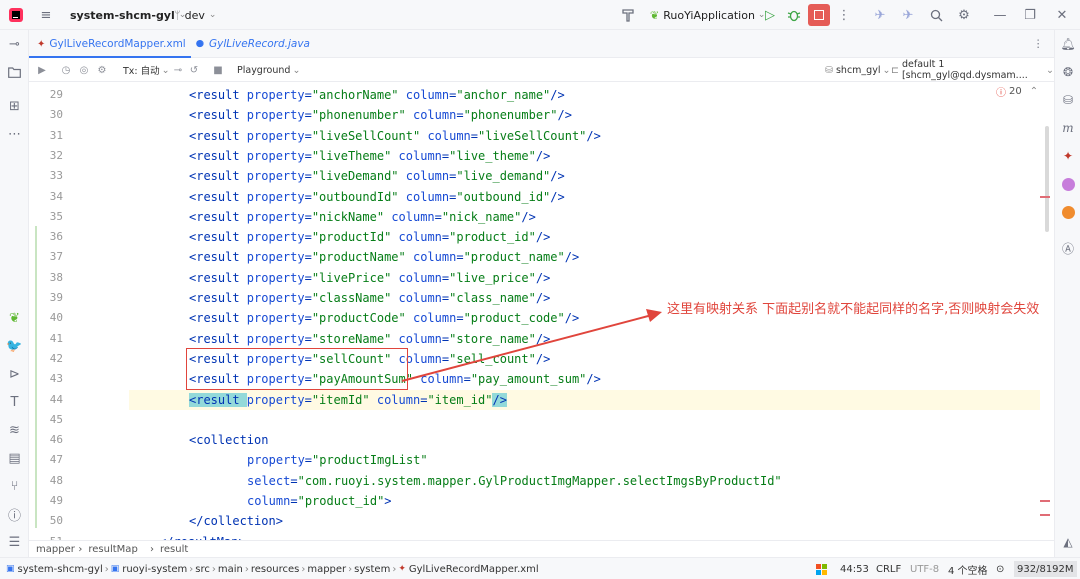  What do you see at coordinates (46, 136) in the screenshot?
I see `line-number: 31` at bounding box center [46, 136].